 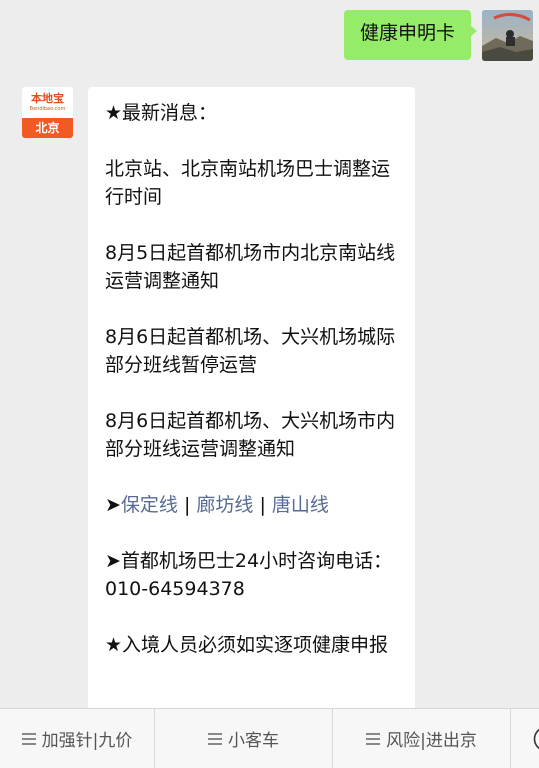 What do you see at coordinates (300, 505) in the screenshot?
I see `route-link-tangshan: 唐山线` at bounding box center [300, 505].